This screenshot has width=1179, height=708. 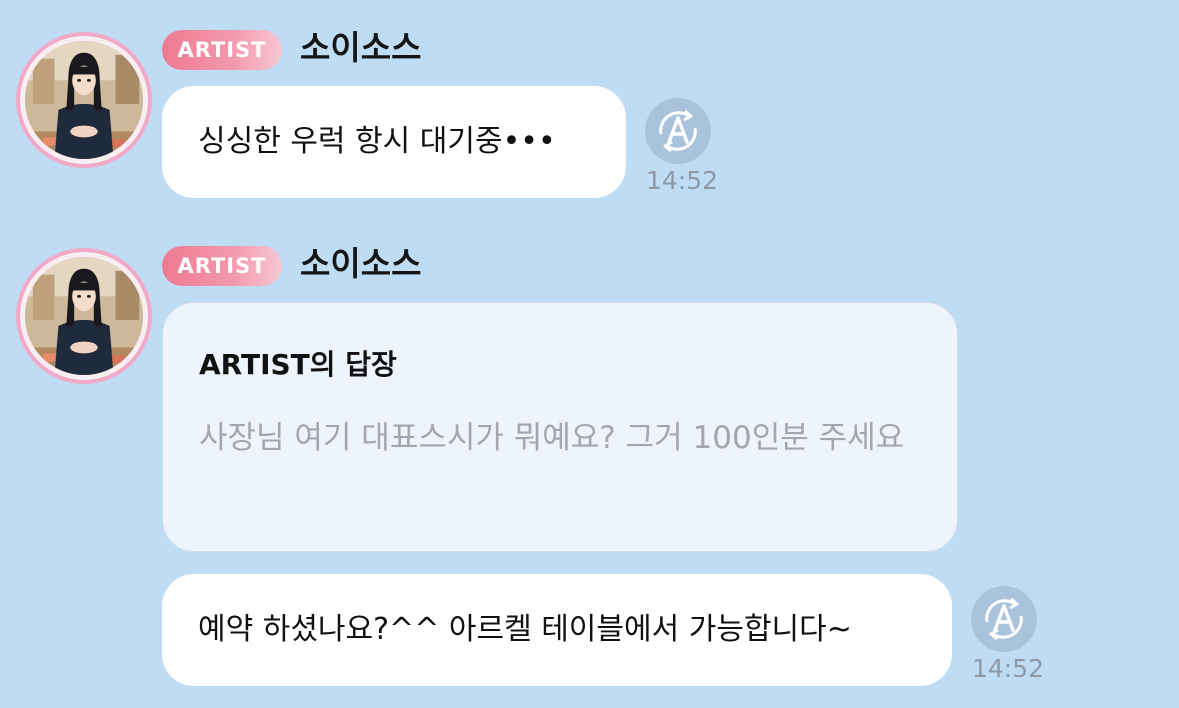 What do you see at coordinates (525, 629) in the screenshot?
I see `message-text: 예약 하셨나요?^^ 아르켈 테이블에서 가능합니다~` at bounding box center [525, 629].